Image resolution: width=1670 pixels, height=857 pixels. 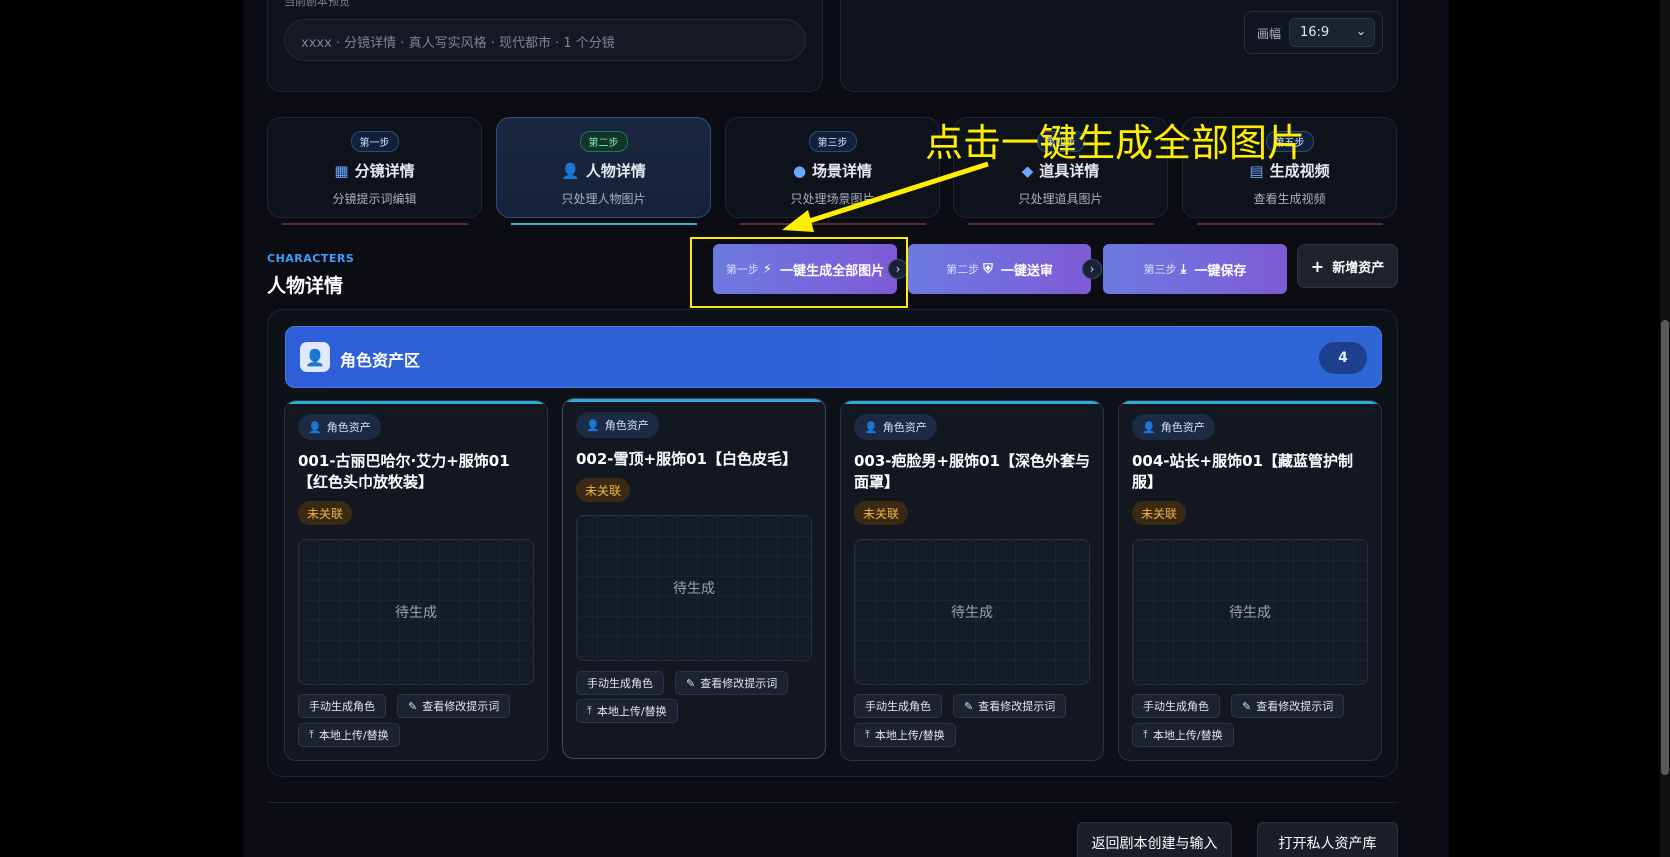 I want to click on script-preview-label: 当前剧本预览, so click(x=317, y=4).